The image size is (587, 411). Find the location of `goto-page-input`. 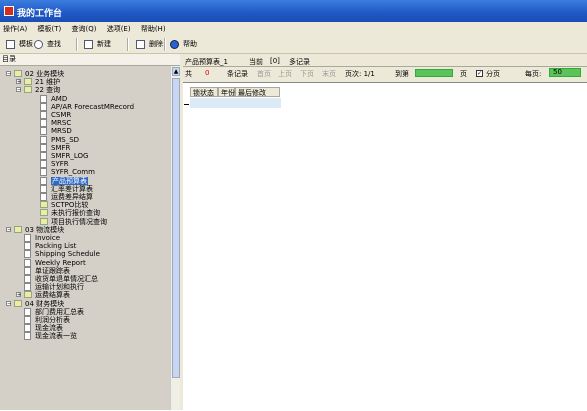

goto-page-input is located at coordinates (434, 73).